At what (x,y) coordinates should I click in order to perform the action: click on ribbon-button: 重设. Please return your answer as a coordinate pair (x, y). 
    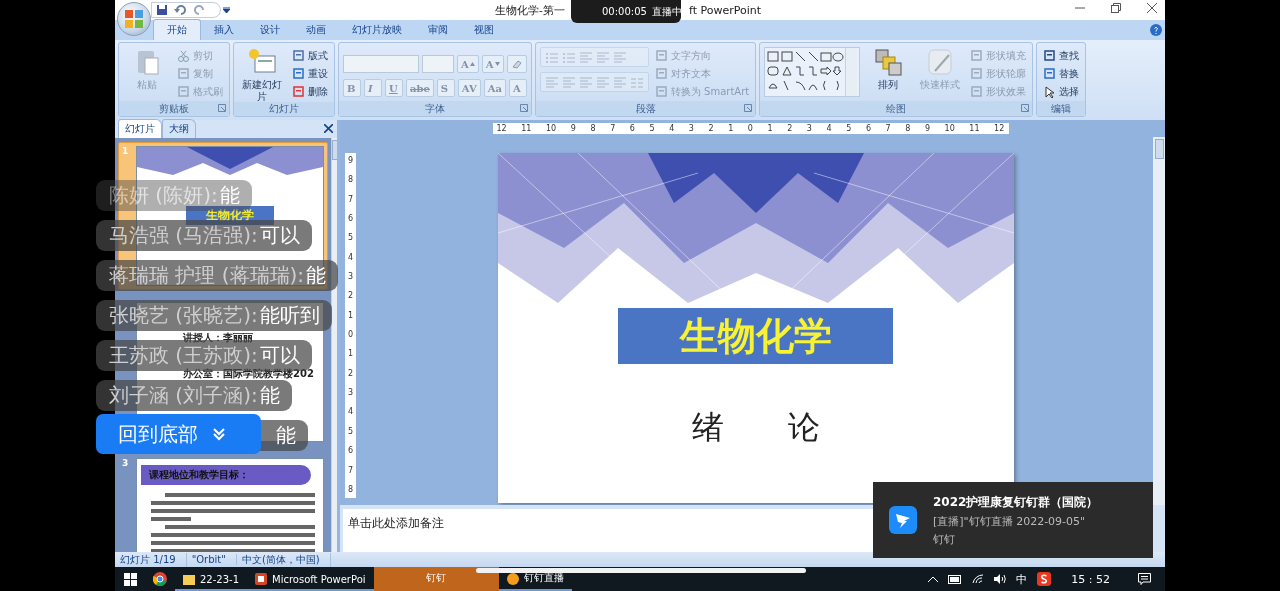
    Looking at the image, I should click on (310, 73).